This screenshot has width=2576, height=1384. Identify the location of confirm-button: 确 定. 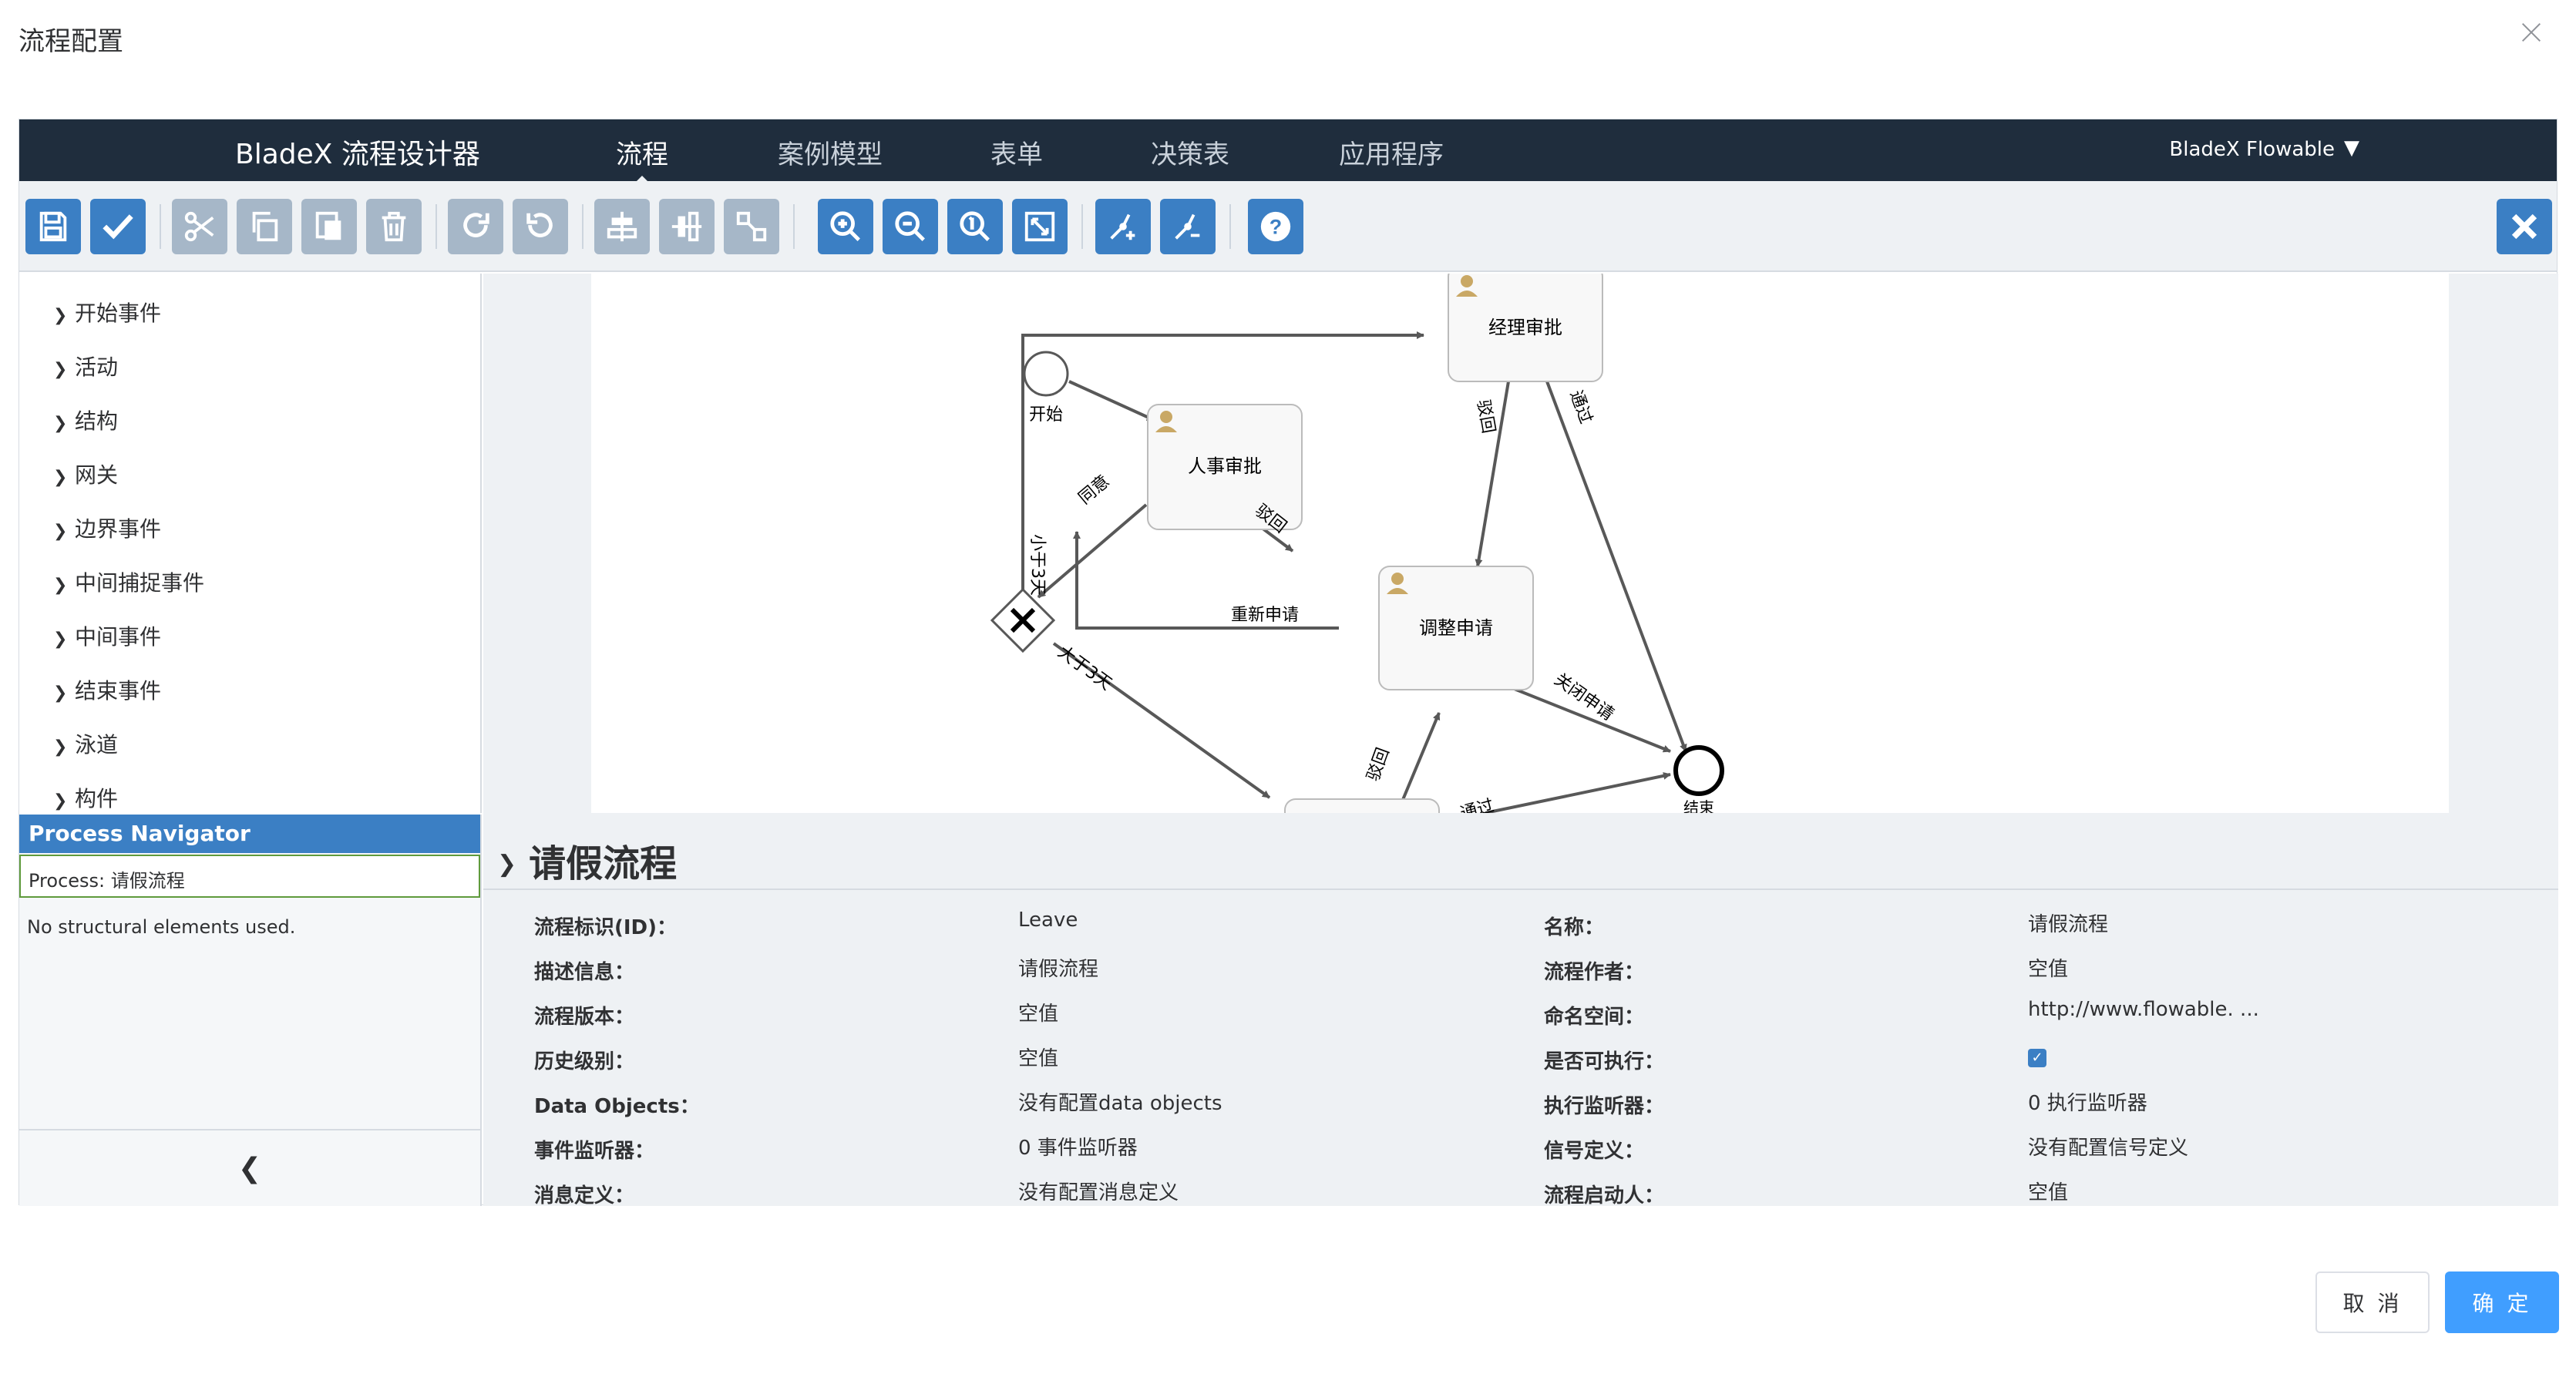
(2502, 1302).